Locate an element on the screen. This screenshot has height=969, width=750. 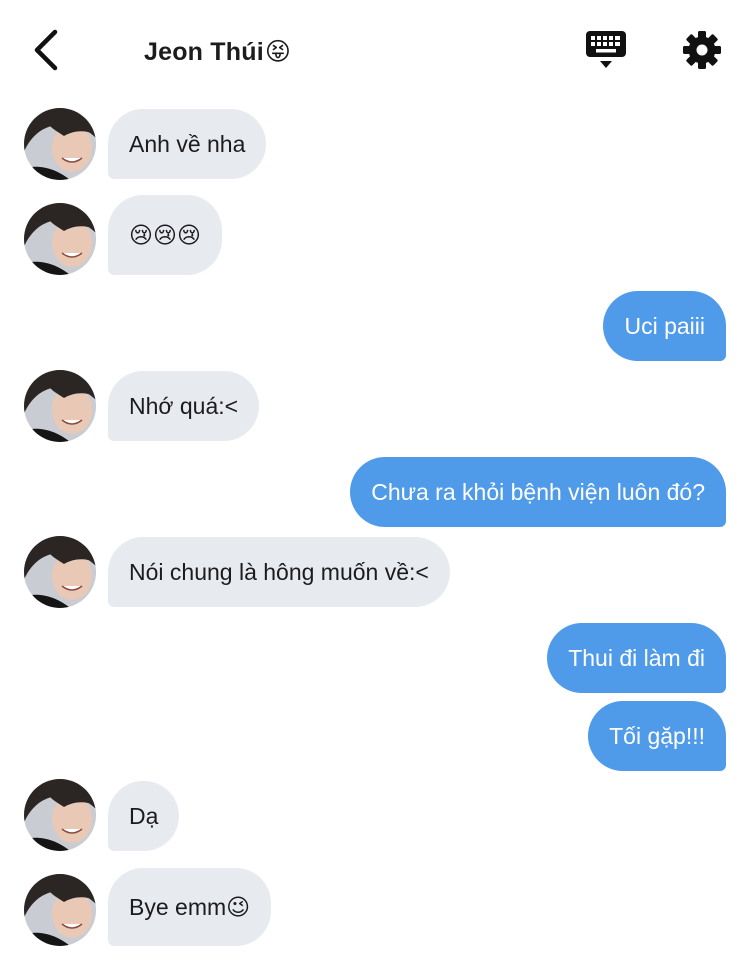
message-text: Uci paiii is located at coordinates (664, 325).